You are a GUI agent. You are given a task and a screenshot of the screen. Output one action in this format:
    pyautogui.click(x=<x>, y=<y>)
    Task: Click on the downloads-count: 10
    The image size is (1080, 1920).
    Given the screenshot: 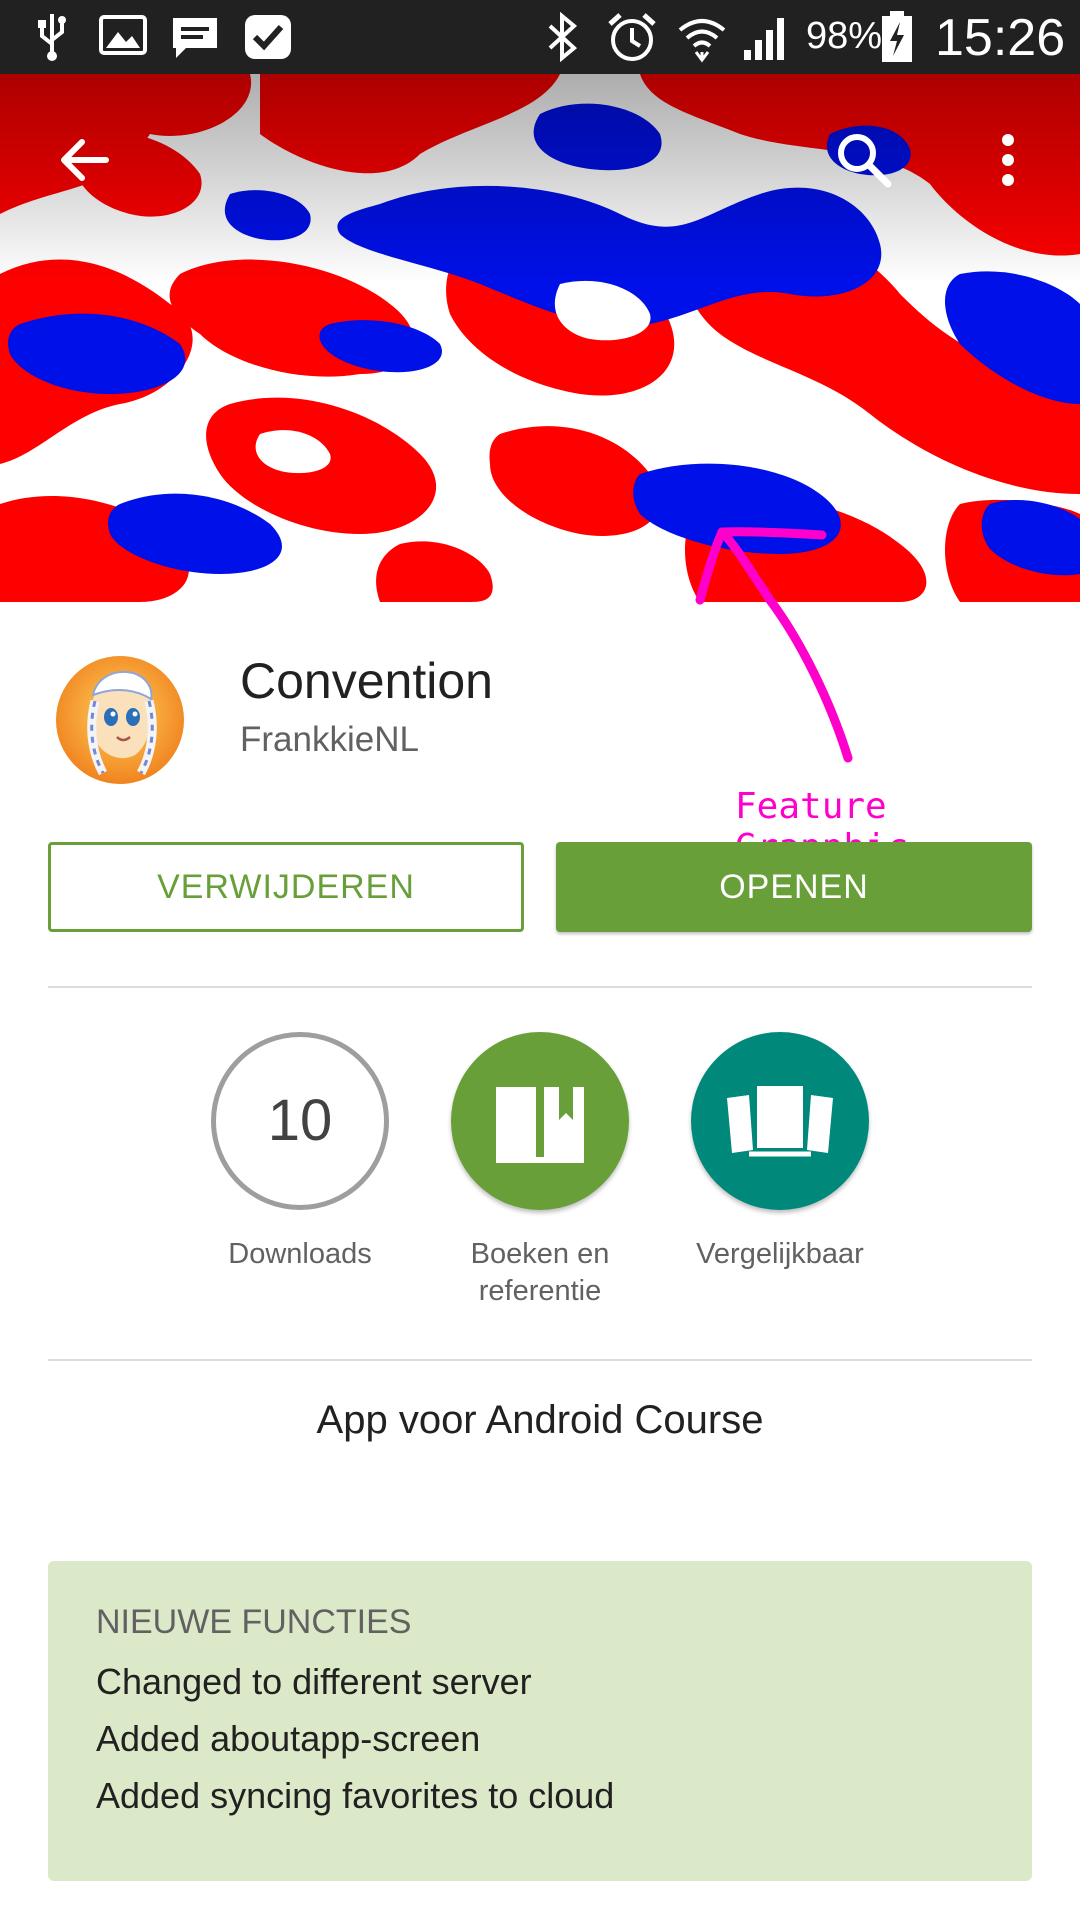 What is the action you would take?
    pyautogui.click(x=300, y=1120)
    